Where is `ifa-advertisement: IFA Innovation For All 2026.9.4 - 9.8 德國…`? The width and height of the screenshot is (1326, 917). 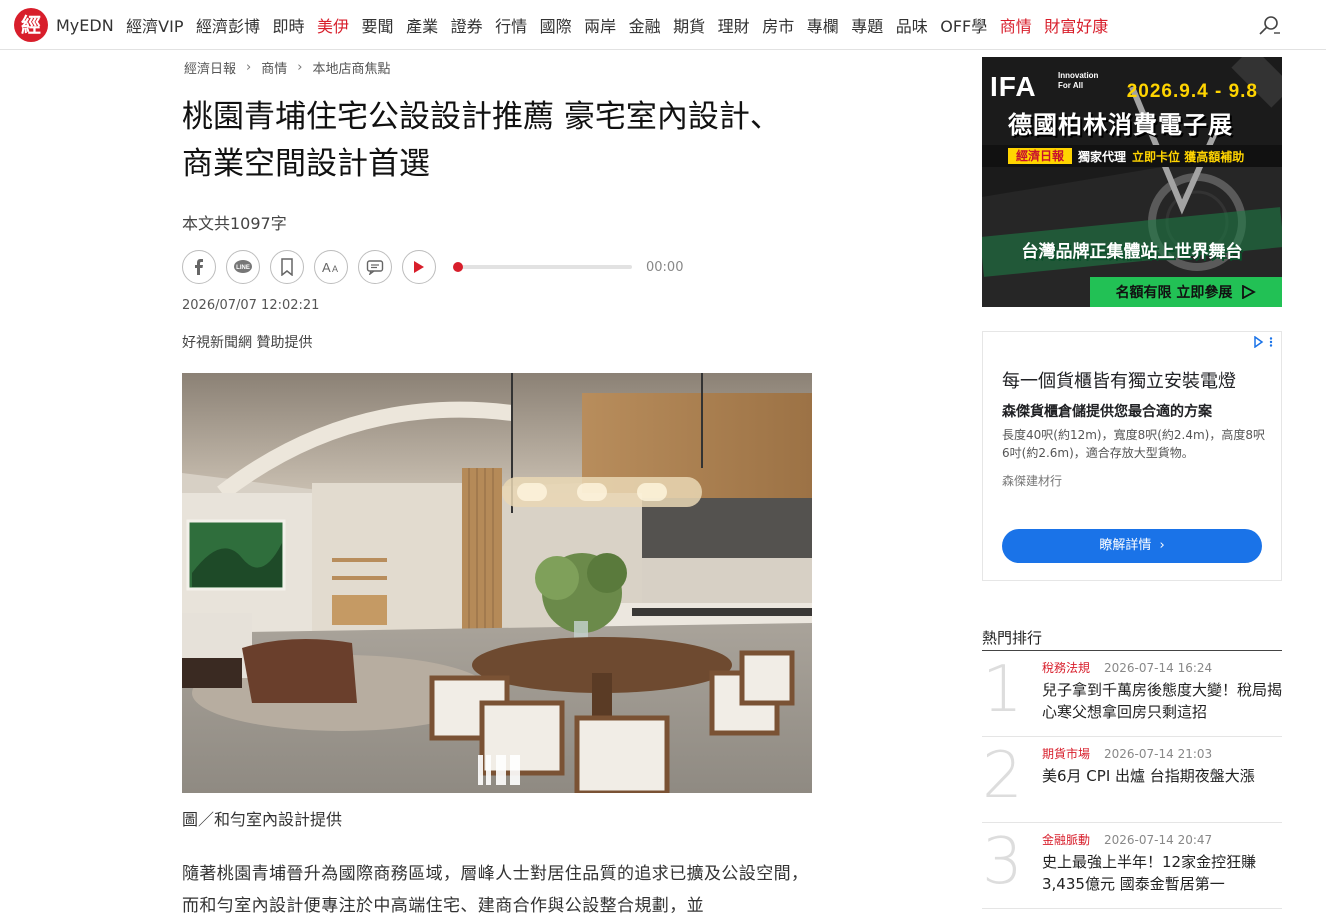
ifa-advertisement: IFA Innovation For All 2026.9.4 - 9.8 德國… is located at coordinates (1132, 182).